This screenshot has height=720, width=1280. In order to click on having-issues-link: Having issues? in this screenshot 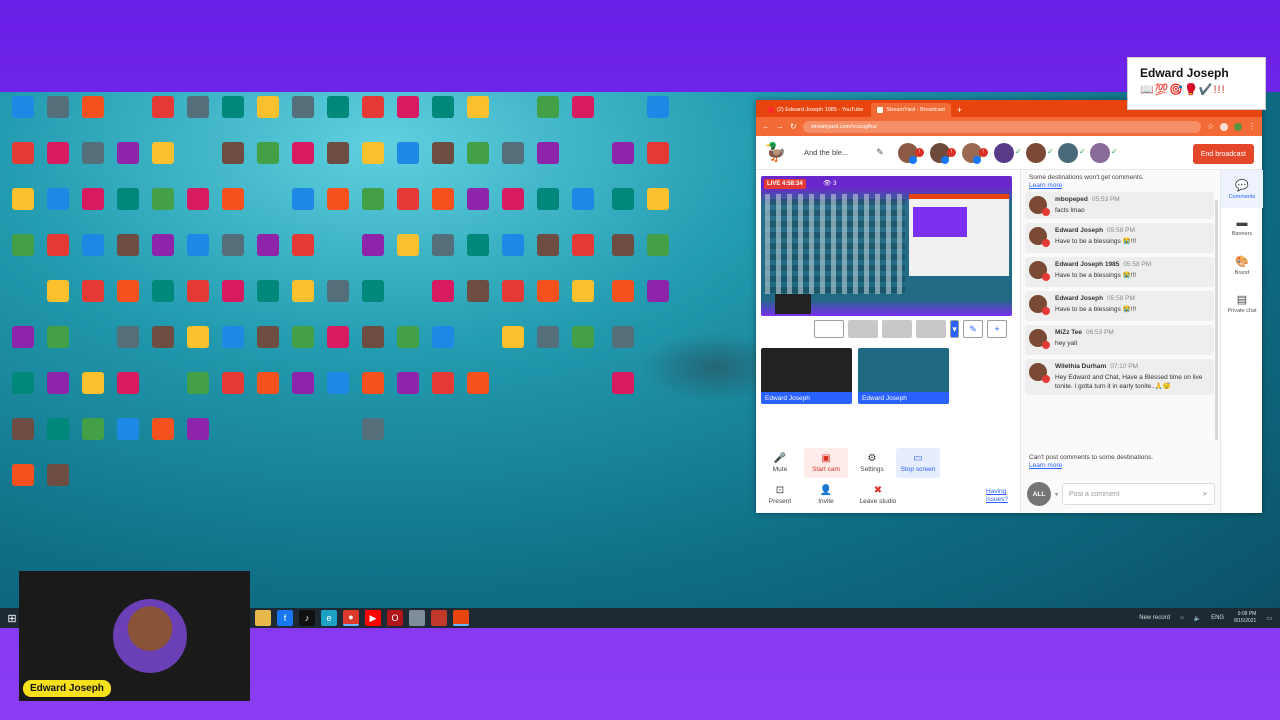, I will do `click(1001, 496)`.